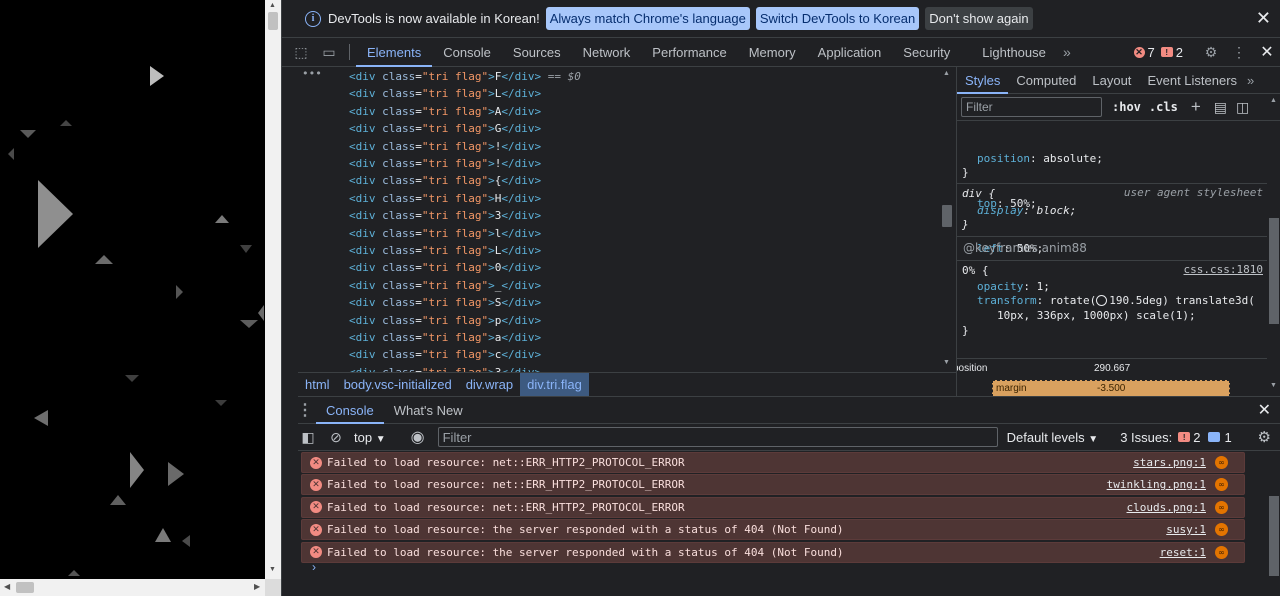  What do you see at coordinates (445, 128) in the screenshot?
I see `dom-node-row: <div class="tri flag">G</div>` at bounding box center [445, 128].